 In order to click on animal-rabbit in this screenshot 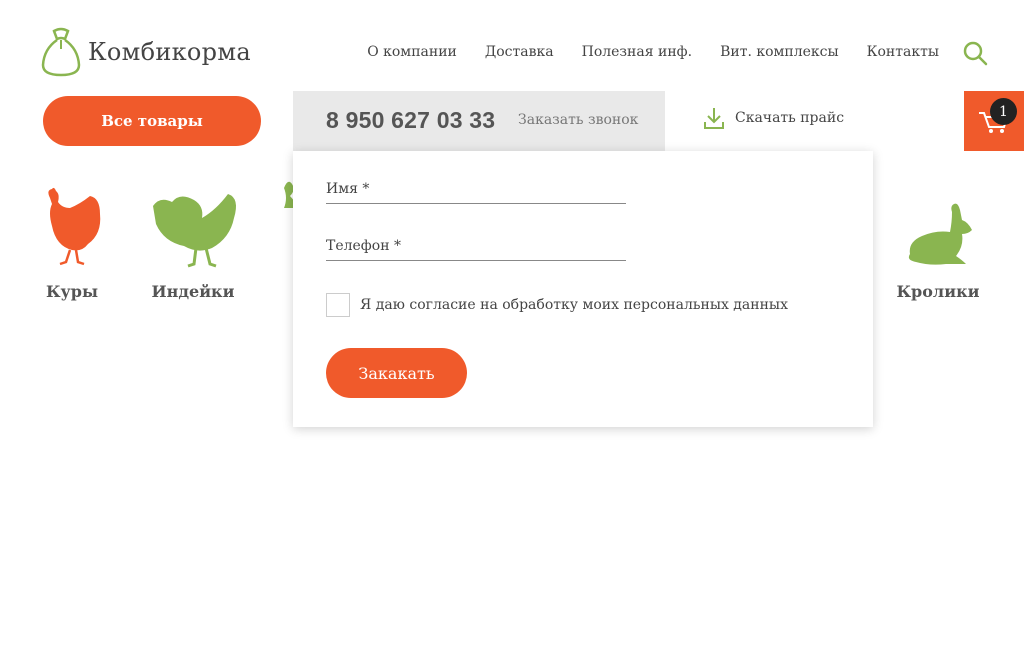, I will do `click(941, 235)`.